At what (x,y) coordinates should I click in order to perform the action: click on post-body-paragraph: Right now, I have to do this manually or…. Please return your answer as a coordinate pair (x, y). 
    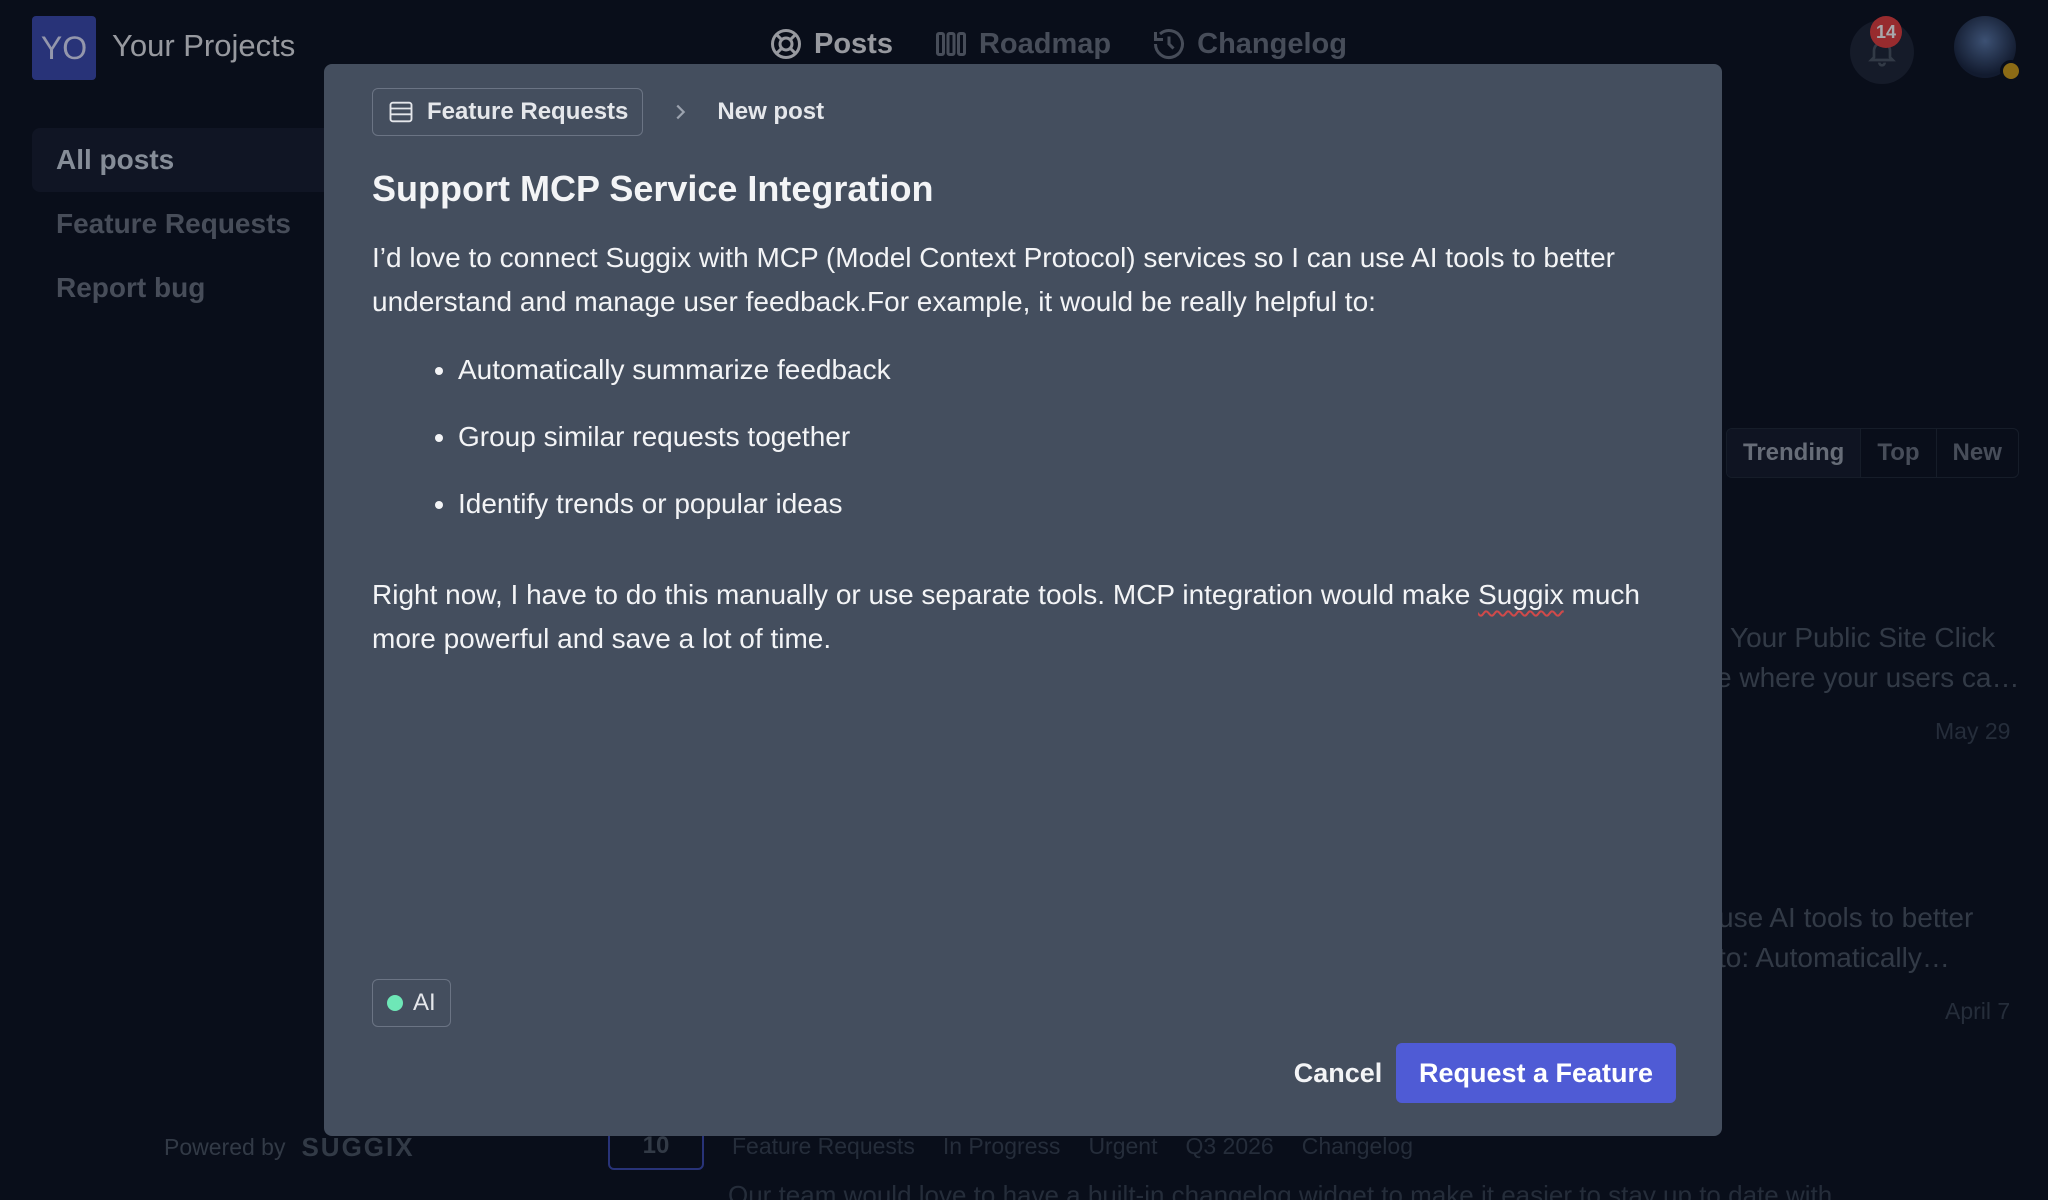
    Looking at the image, I should click on (1027, 617).